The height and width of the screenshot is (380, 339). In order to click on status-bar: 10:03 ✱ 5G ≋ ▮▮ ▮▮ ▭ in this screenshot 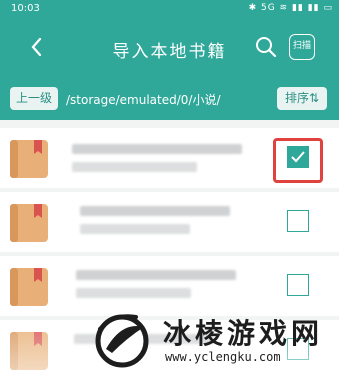, I will do `click(169, 11)`.